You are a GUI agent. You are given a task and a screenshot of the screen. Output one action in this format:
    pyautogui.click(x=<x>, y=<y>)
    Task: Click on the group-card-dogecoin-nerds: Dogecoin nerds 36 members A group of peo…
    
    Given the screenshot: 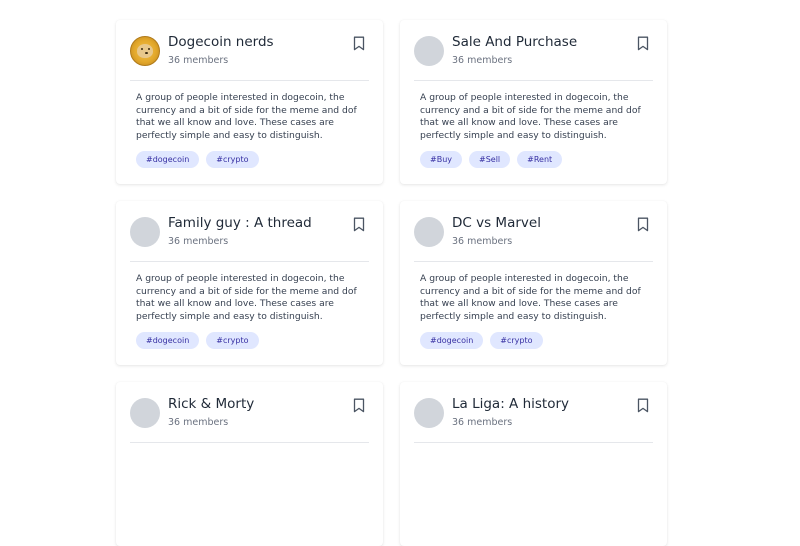 What is the action you would take?
    pyautogui.click(x=249, y=102)
    